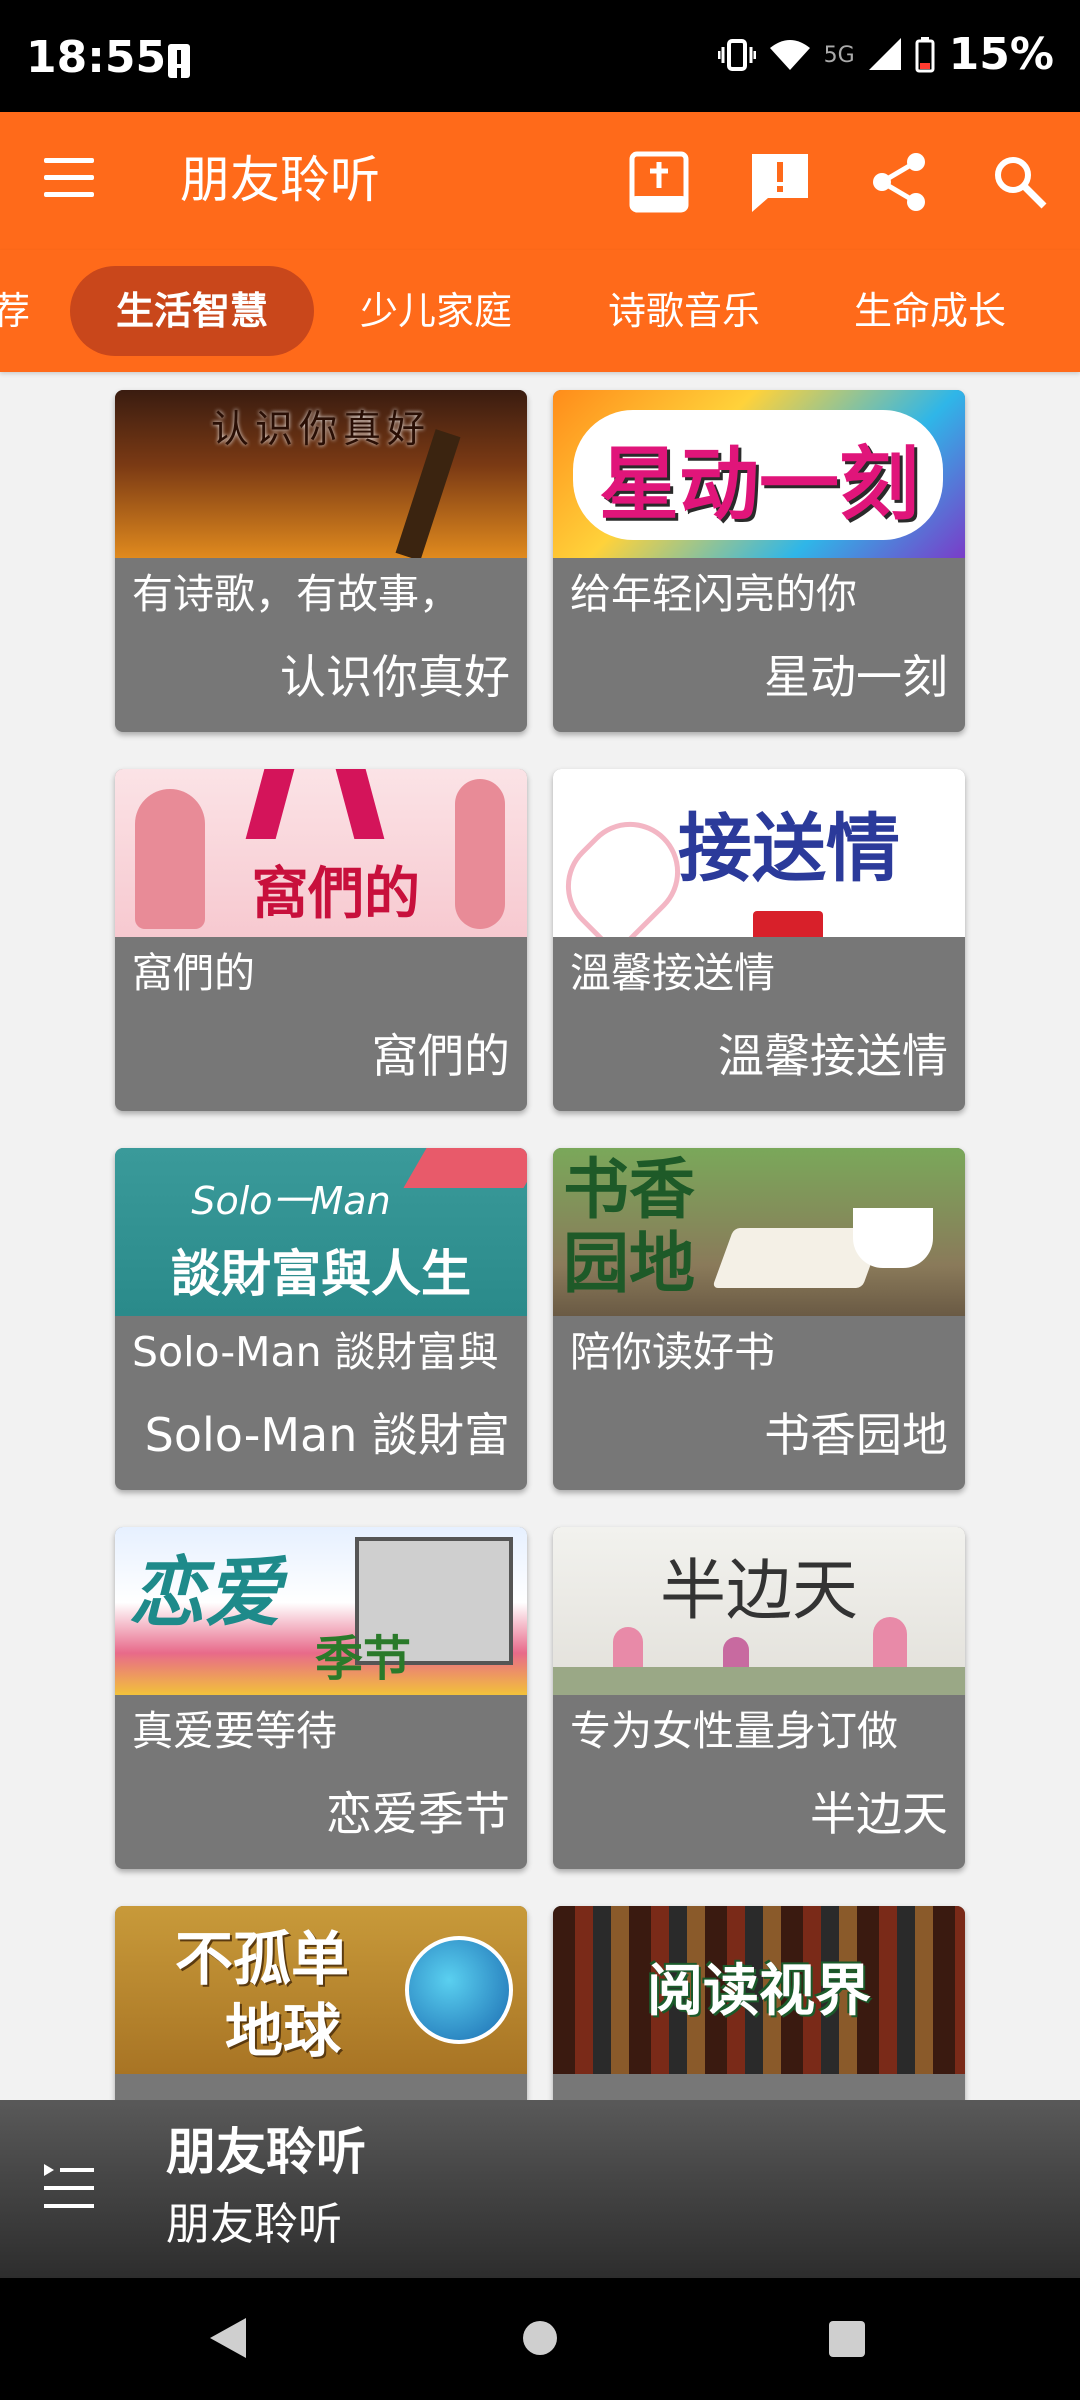  I want to click on bible-icon, so click(660, 182).